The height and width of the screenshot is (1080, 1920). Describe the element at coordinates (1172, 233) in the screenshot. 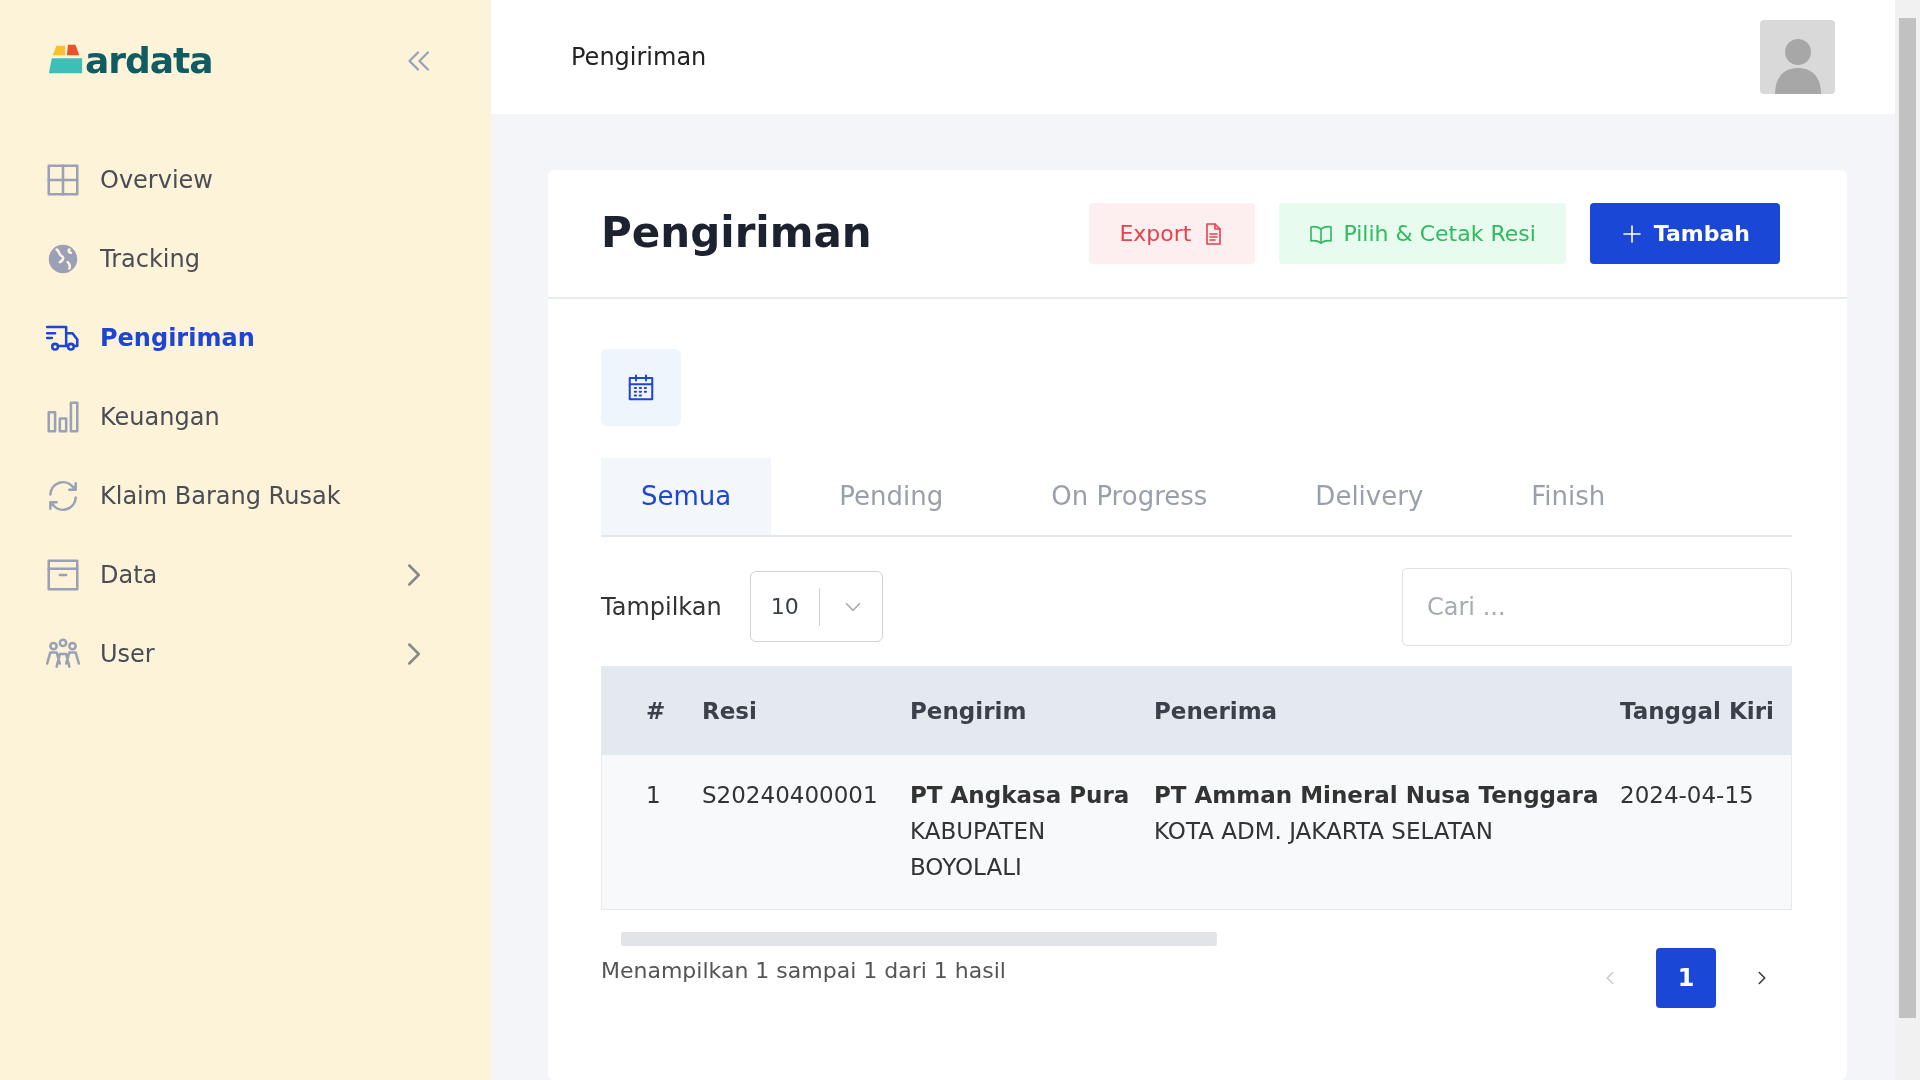

I see `export-button: Export` at that location.